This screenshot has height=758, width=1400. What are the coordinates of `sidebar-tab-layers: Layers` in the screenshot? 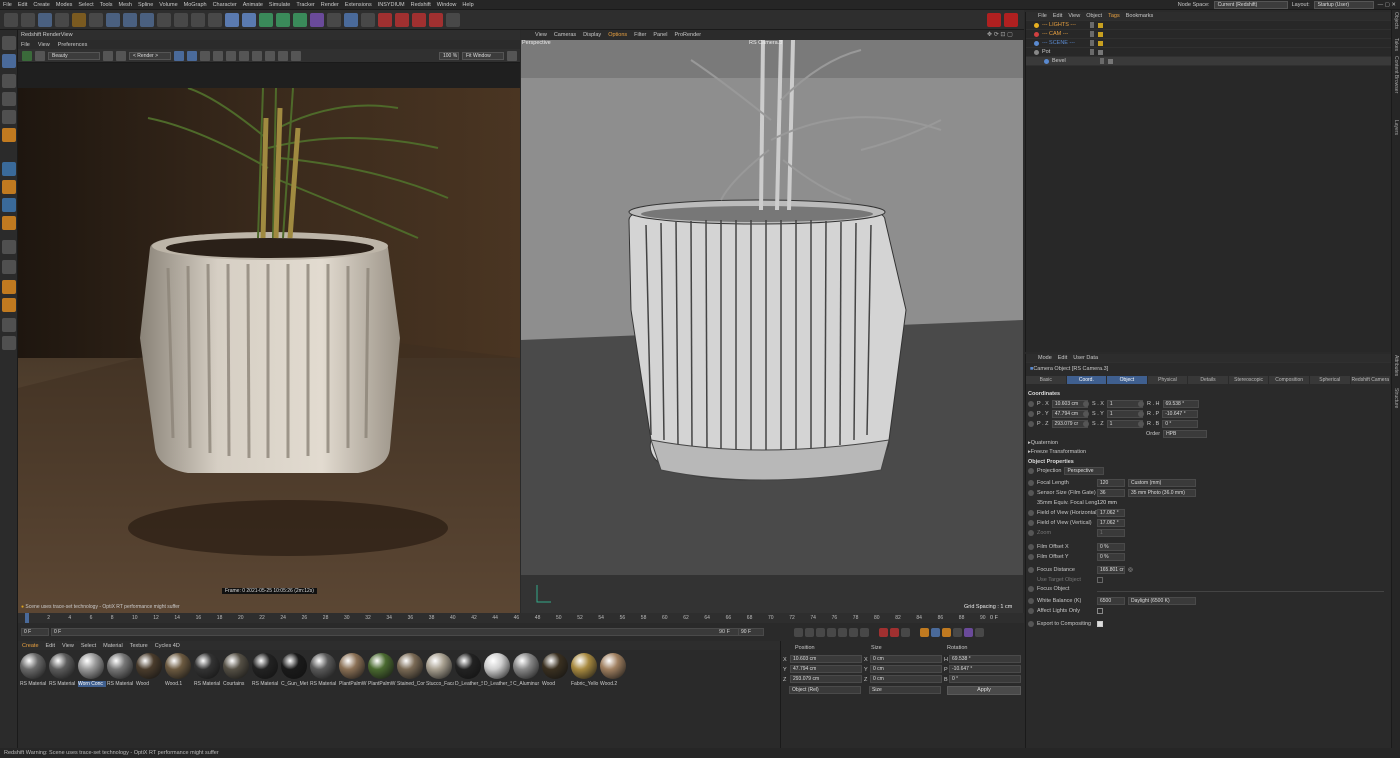 It's located at (1396, 127).